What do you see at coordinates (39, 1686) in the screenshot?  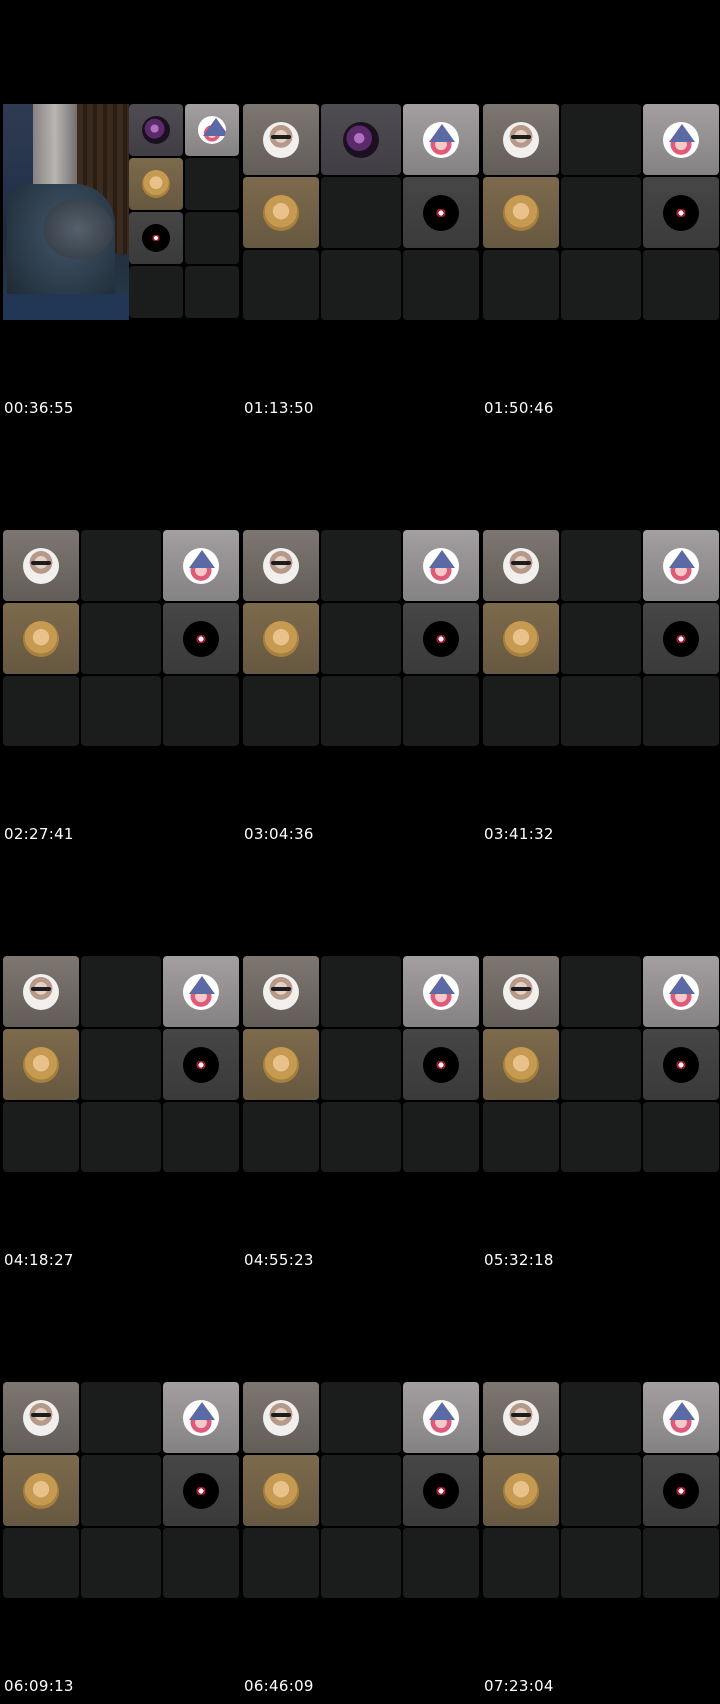 I see `frame-timestamp: 06:09:13` at bounding box center [39, 1686].